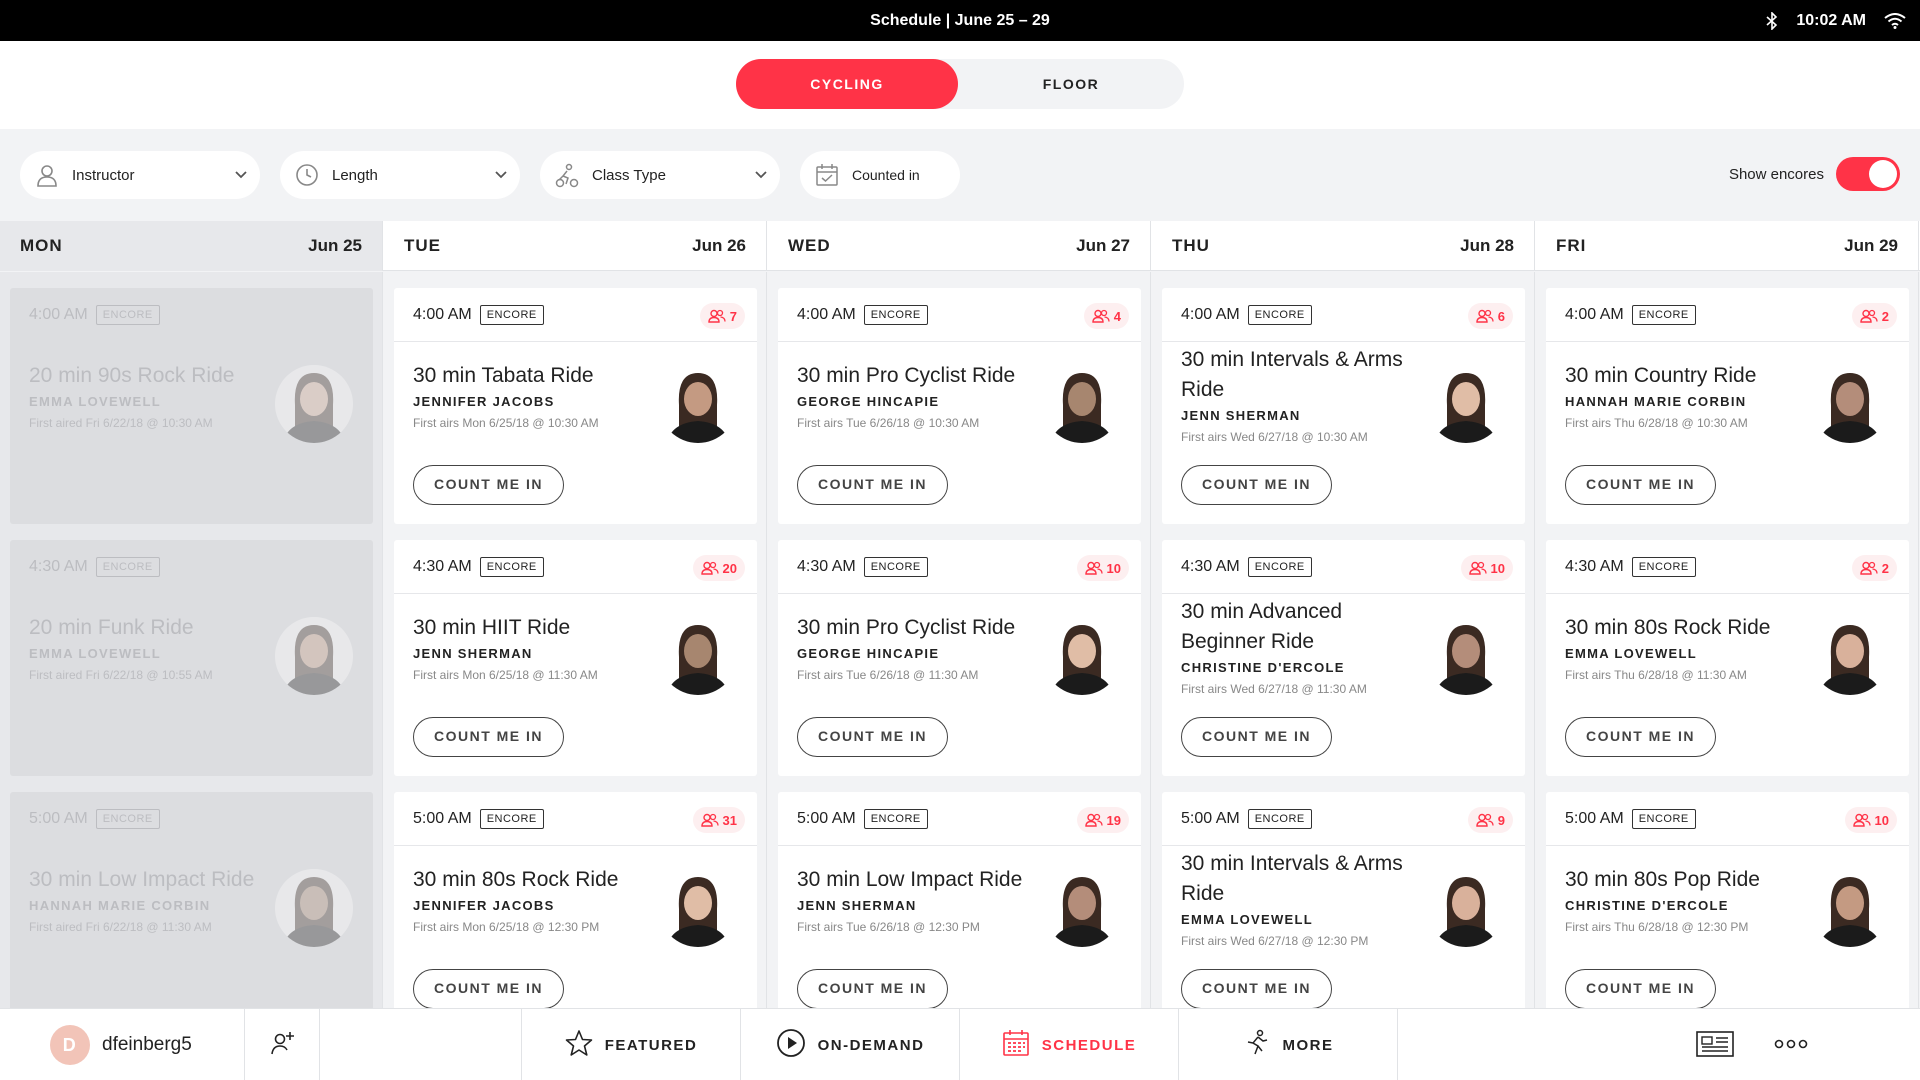 The height and width of the screenshot is (1080, 1920). Describe the element at coordinates (1263, 667) in the screenshot. I see `instructor-name: CHRISTINE D'ERCOLE` at that location.